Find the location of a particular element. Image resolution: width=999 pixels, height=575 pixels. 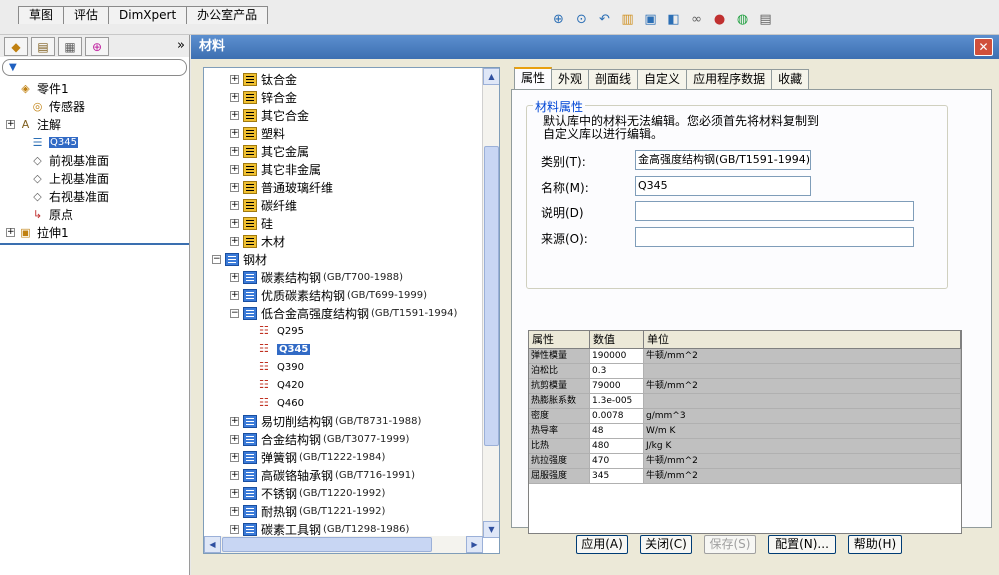

tab-application-data: 应用程序数据 is located at coordinates (729, 79).